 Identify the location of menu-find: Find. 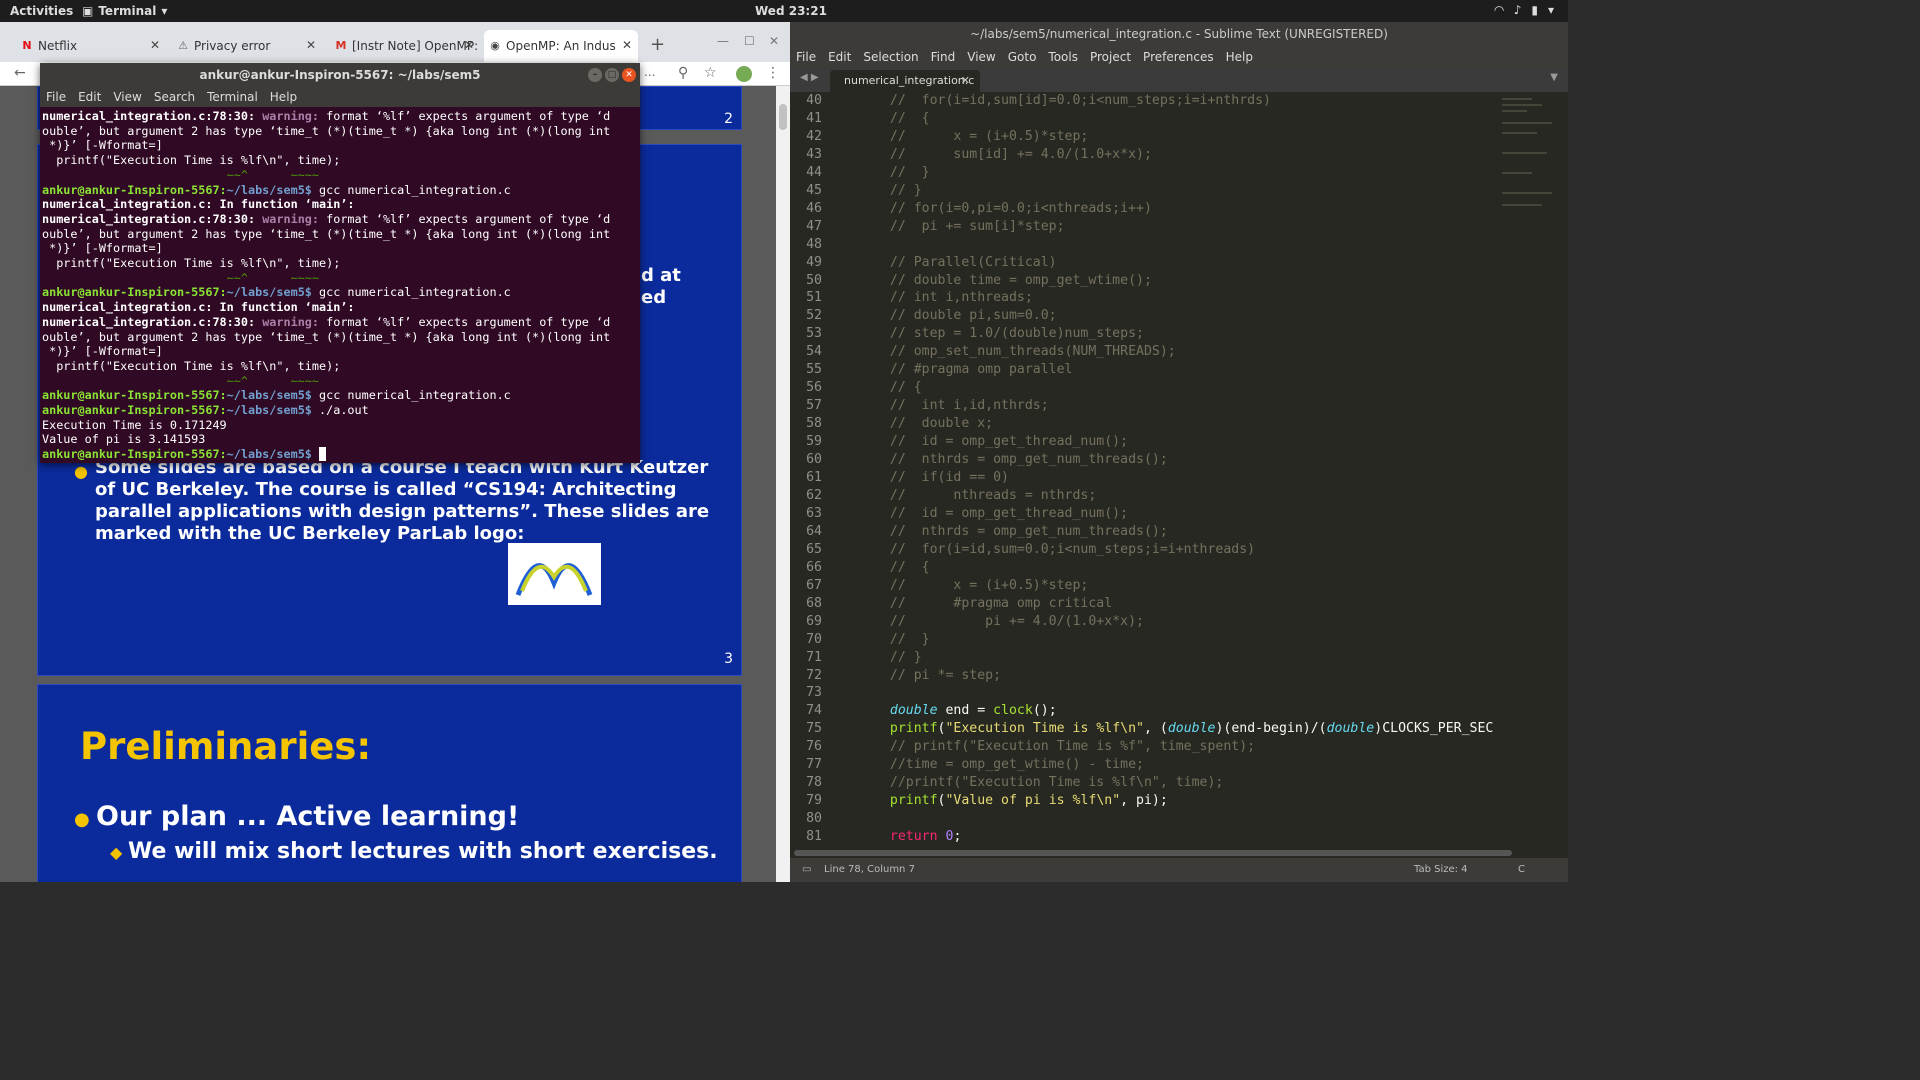
(943, 57).